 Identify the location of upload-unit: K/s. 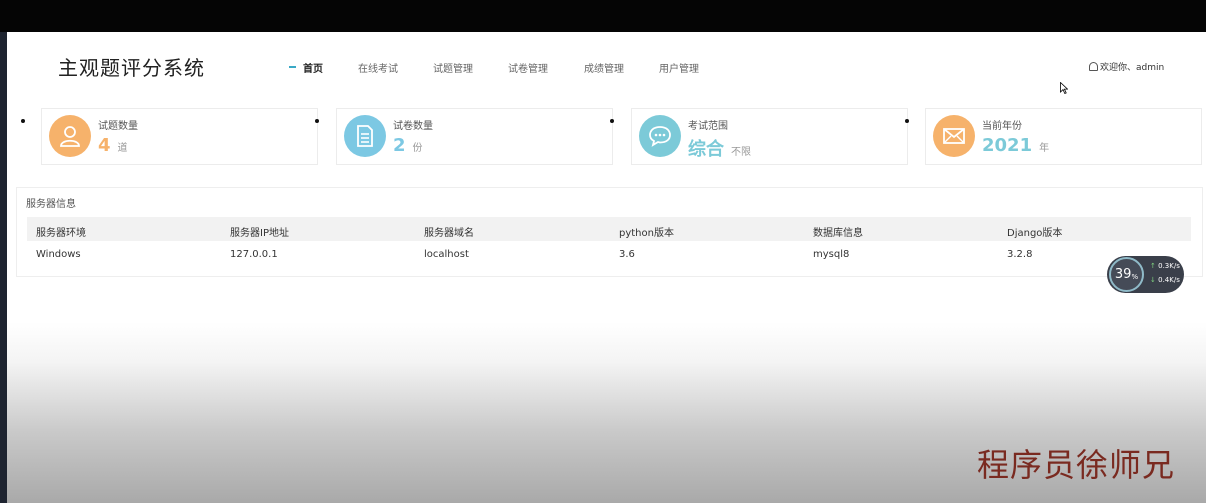
(1174, 266).